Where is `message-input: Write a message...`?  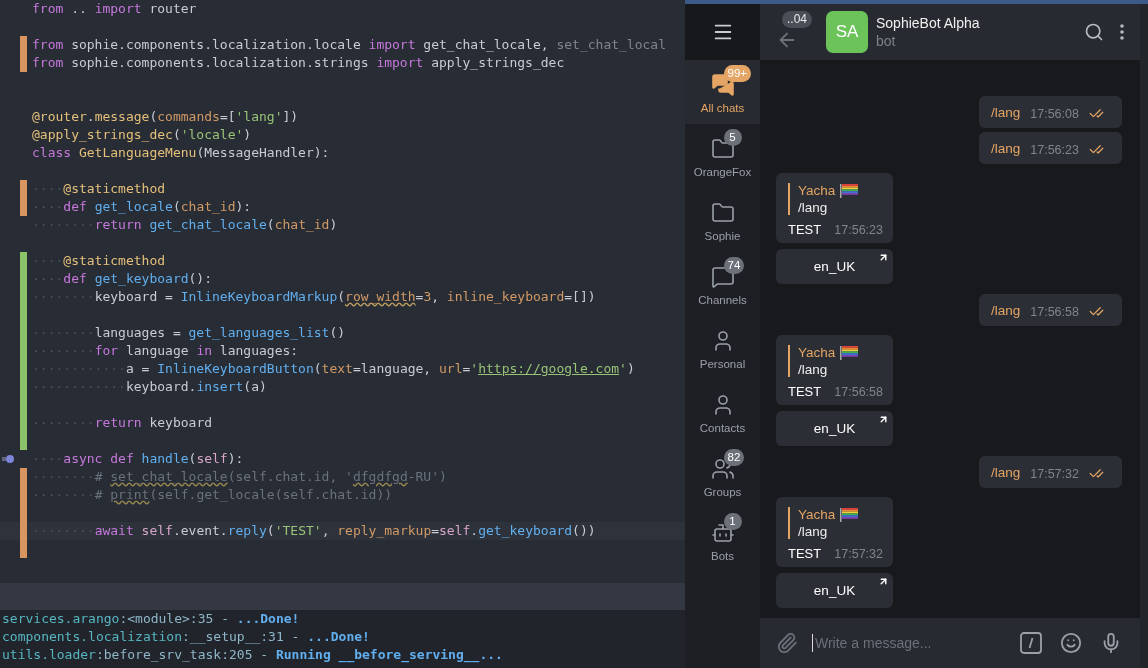
message-input: Write a message... is located at coordinates (909, 643).